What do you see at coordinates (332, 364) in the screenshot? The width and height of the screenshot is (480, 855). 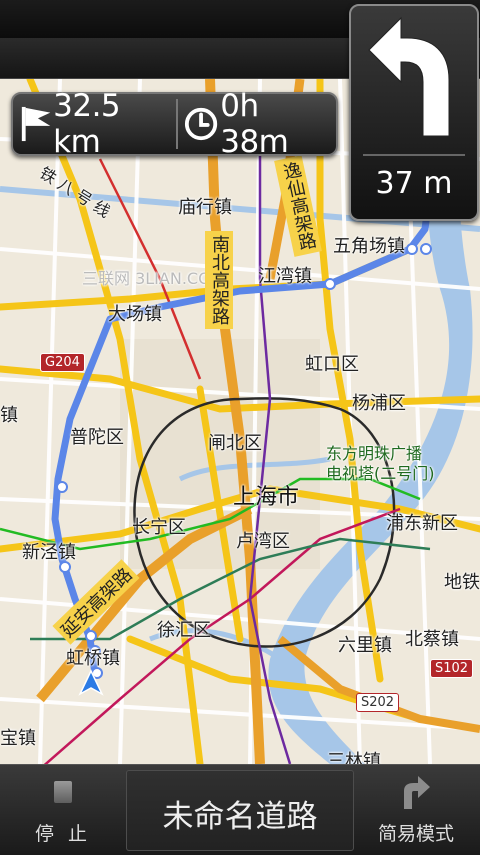 I see `map-label-hongkou: 虹口区` at bounding box center [332, 364].